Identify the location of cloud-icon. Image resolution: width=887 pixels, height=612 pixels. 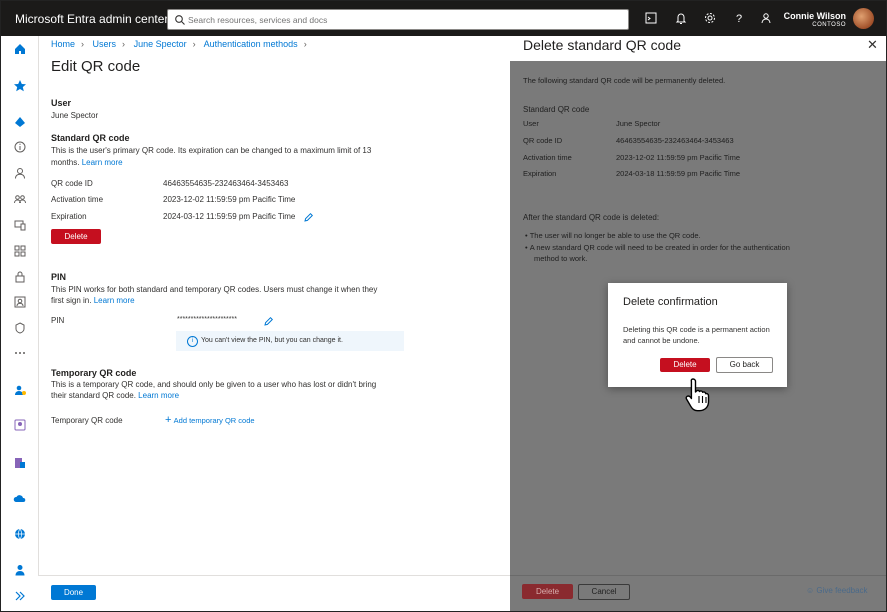
(20, 499).